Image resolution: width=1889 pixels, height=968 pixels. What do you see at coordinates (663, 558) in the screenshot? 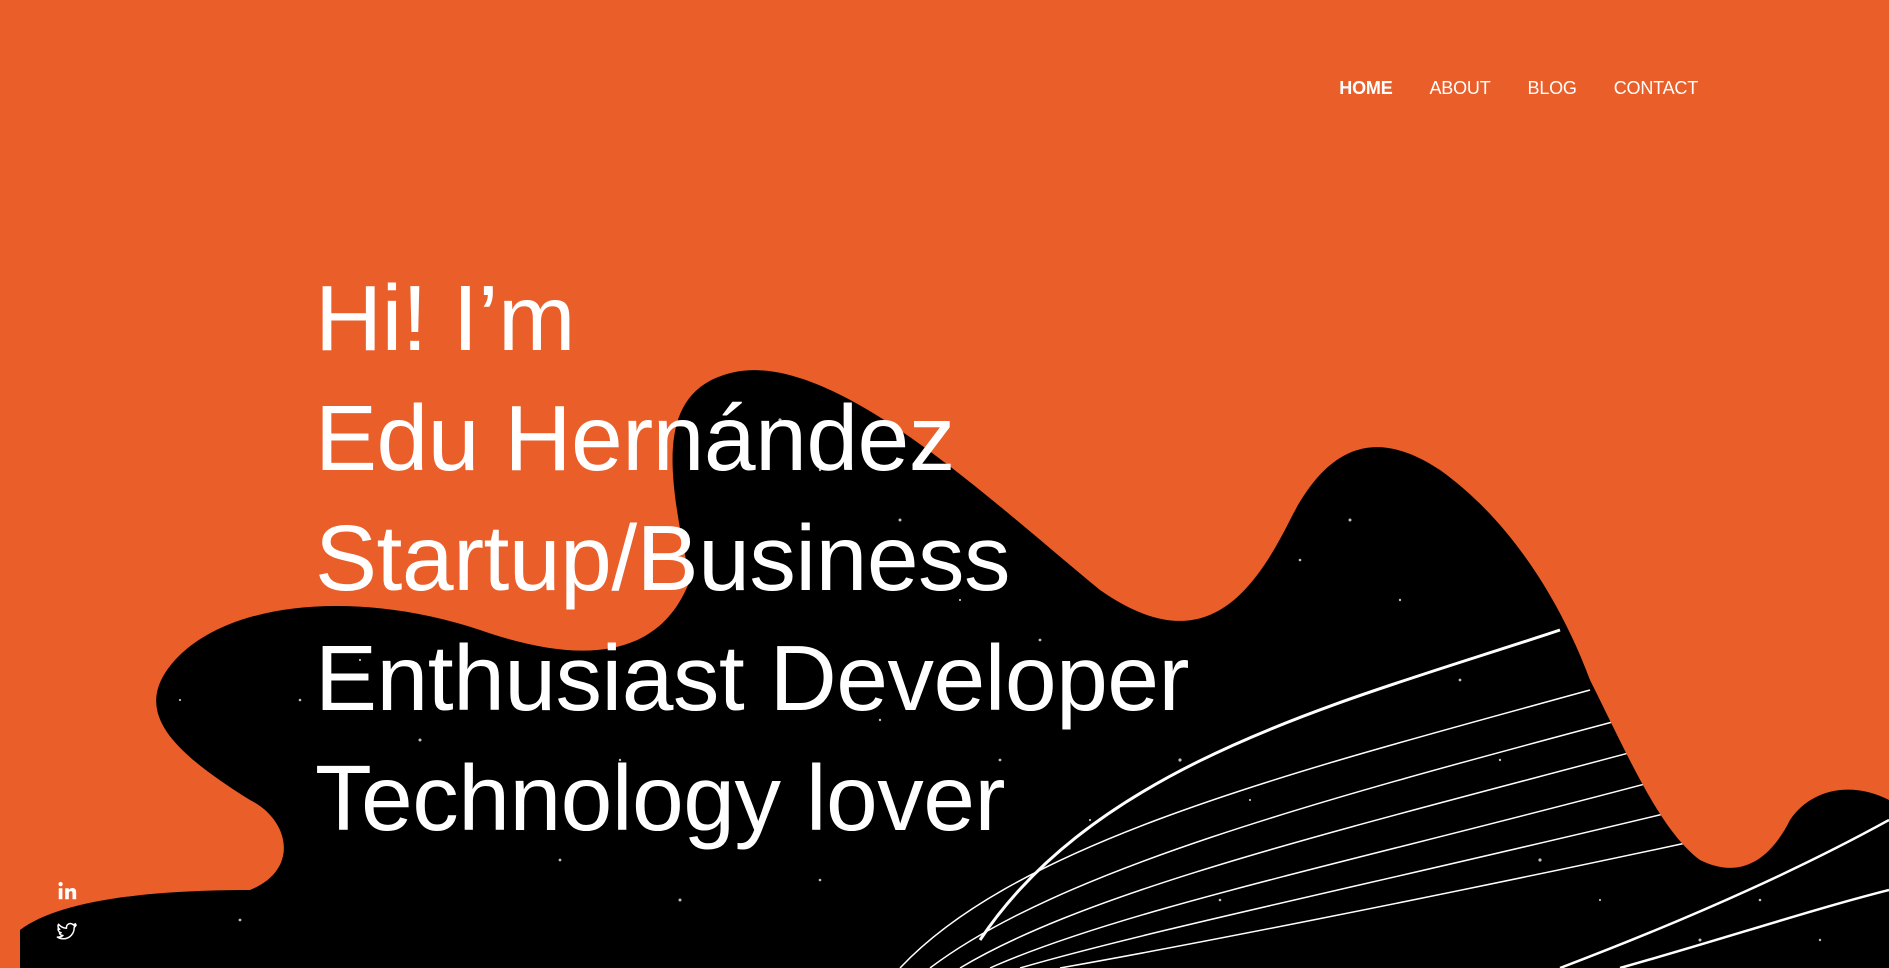
I see `hero-line-role: Startup/Business` at bounding box center [663, 558].